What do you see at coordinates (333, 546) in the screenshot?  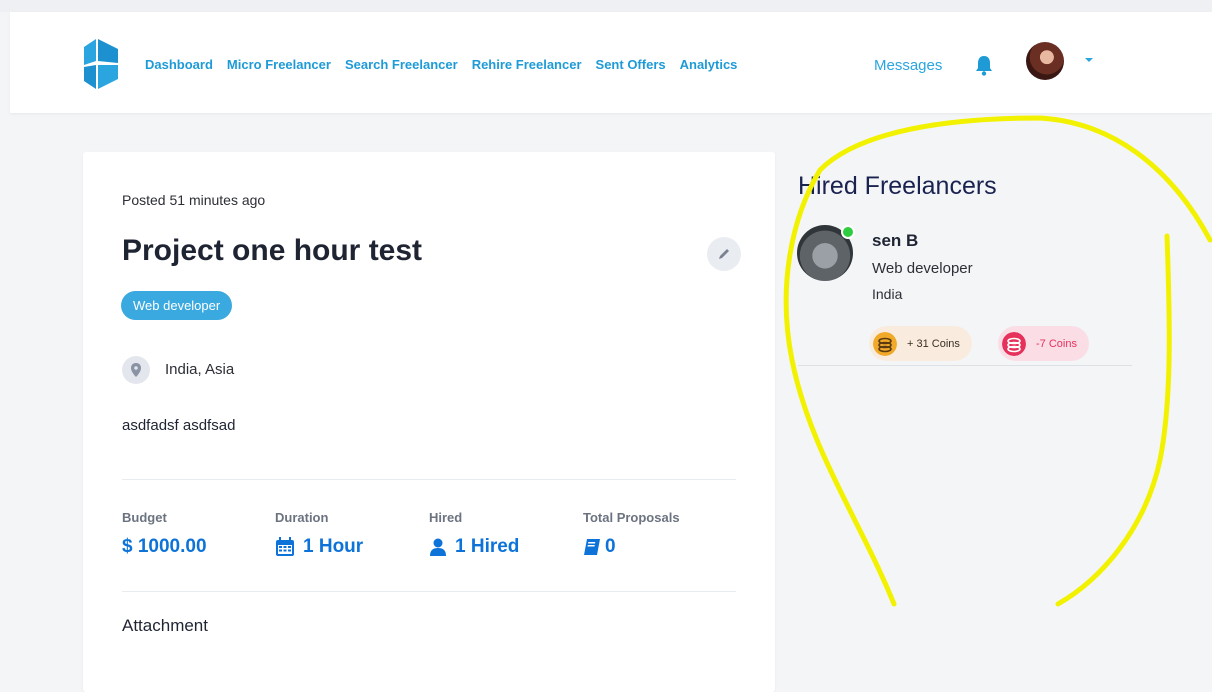 I see `stat-value: 1 Hour` at bounding box center [333, 546].